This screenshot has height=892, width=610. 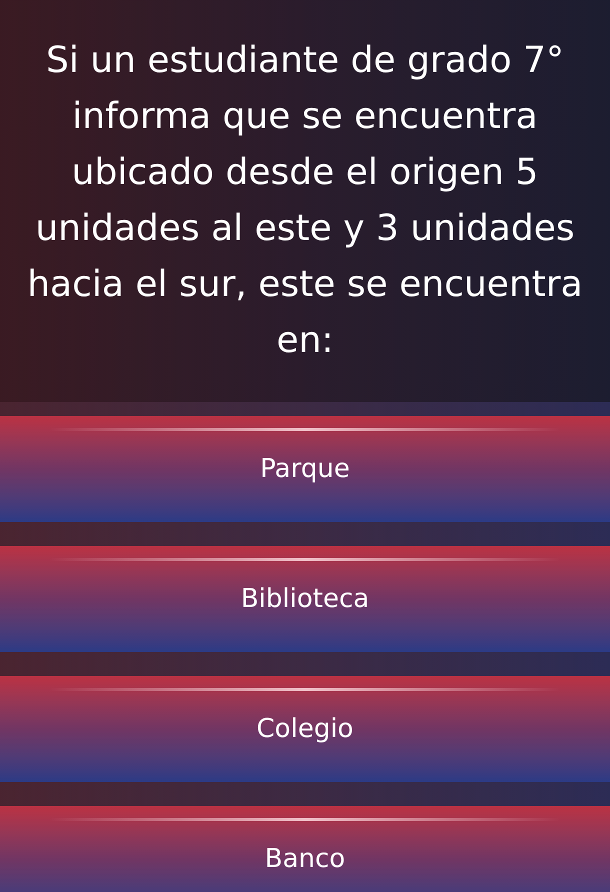 What do you see at coordinates (305, 599) in the screenshot?
I see `answer-button: Biblioteca` at bounding box center [305, 599].